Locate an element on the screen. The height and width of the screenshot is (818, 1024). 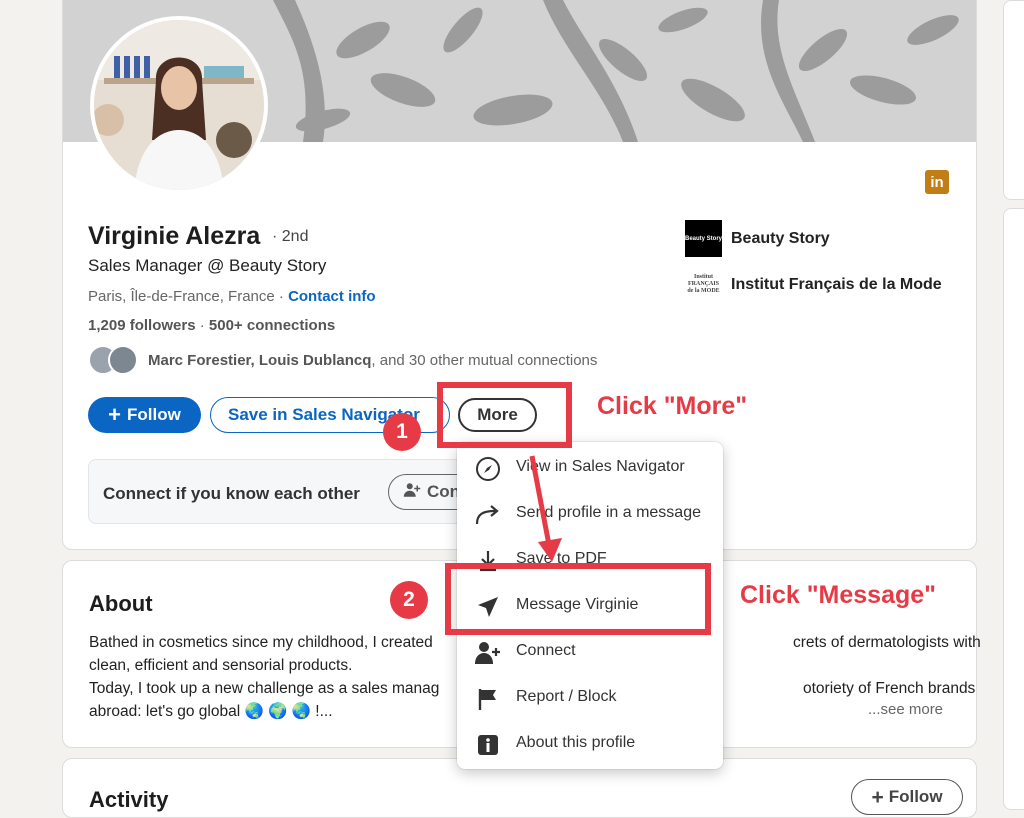
follow-button: + Follow is located at coordinates (144, 415).